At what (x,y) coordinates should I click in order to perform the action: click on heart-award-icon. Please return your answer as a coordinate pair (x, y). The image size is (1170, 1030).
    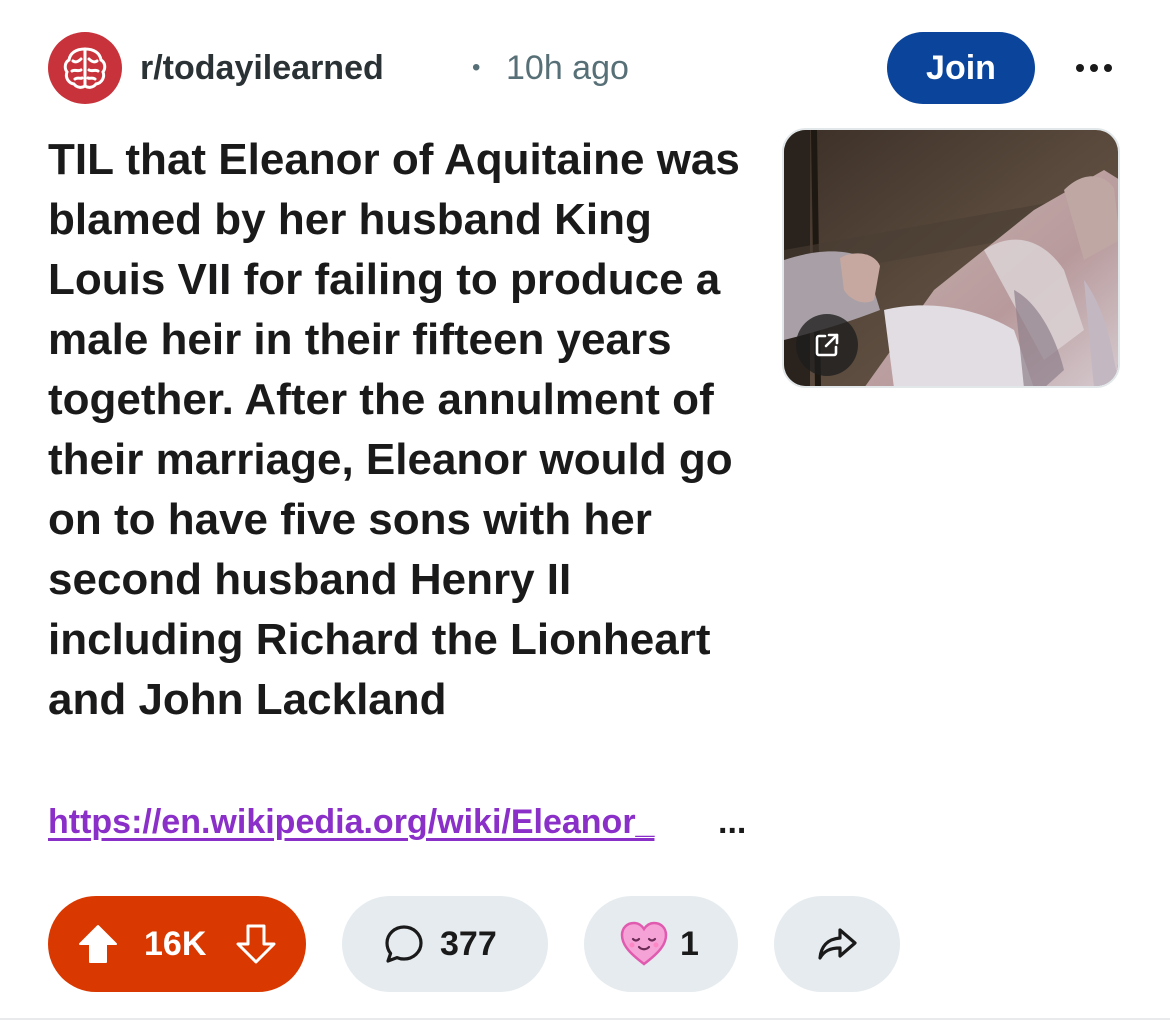
    Looking at the image, I should click on (644, 943).